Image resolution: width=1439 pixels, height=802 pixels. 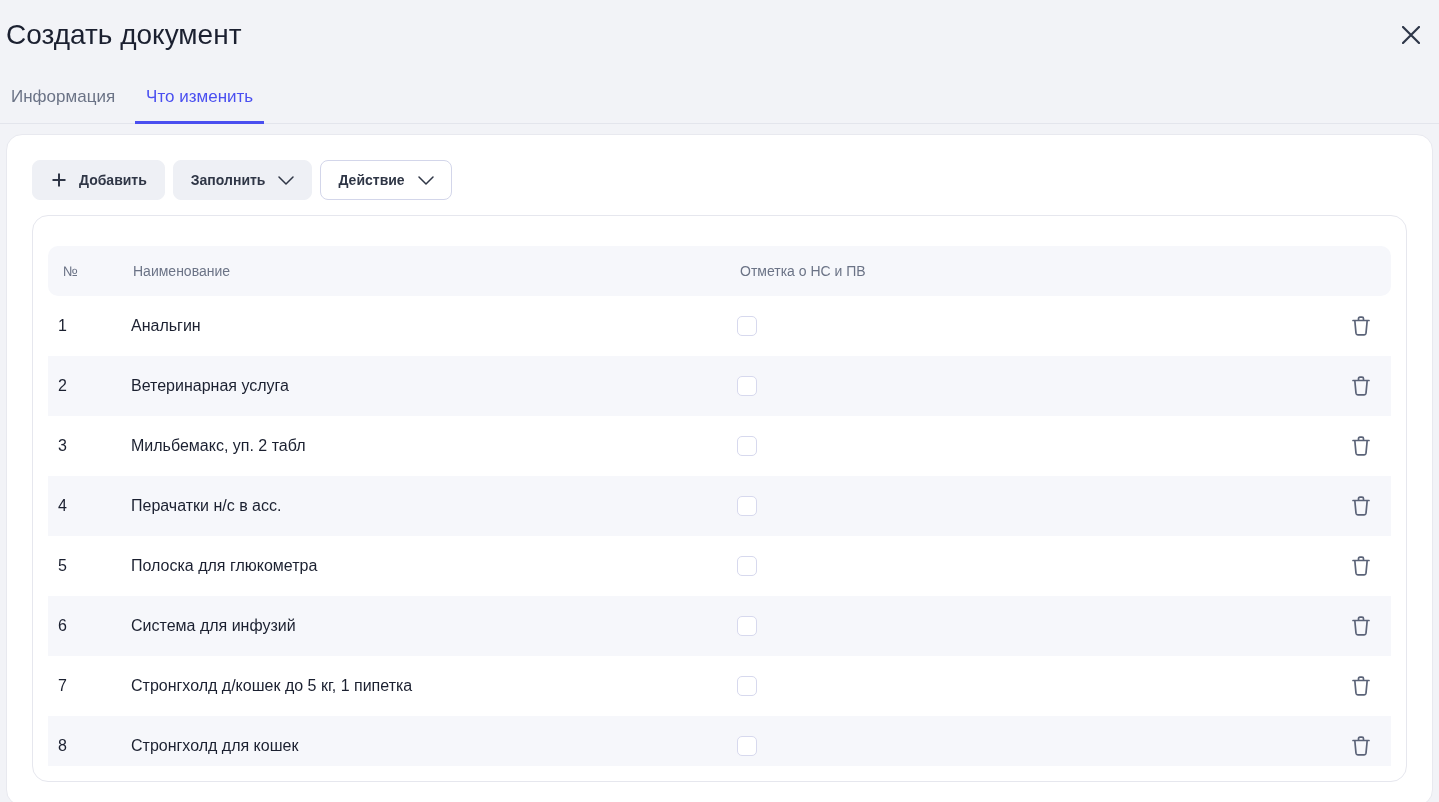 I want to click on column-header: Наименование, so click(x=182, y=271).